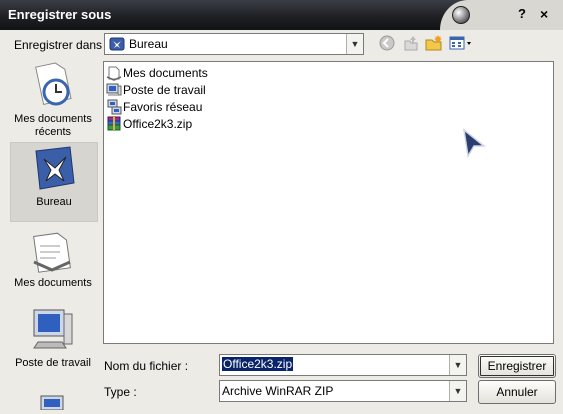  I want to click on network-places-icon, so click(53, 401).